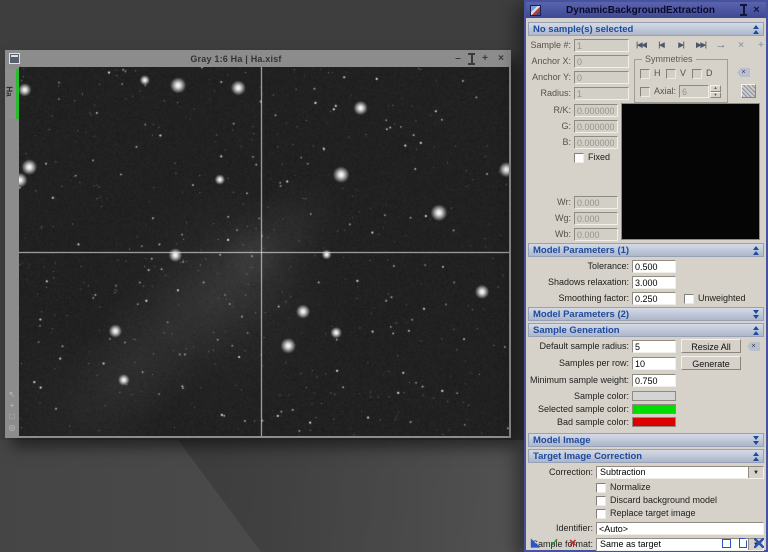 The image size is (768, 552). I want to click on section-header-model-image: Model Image, so click(646, 440).